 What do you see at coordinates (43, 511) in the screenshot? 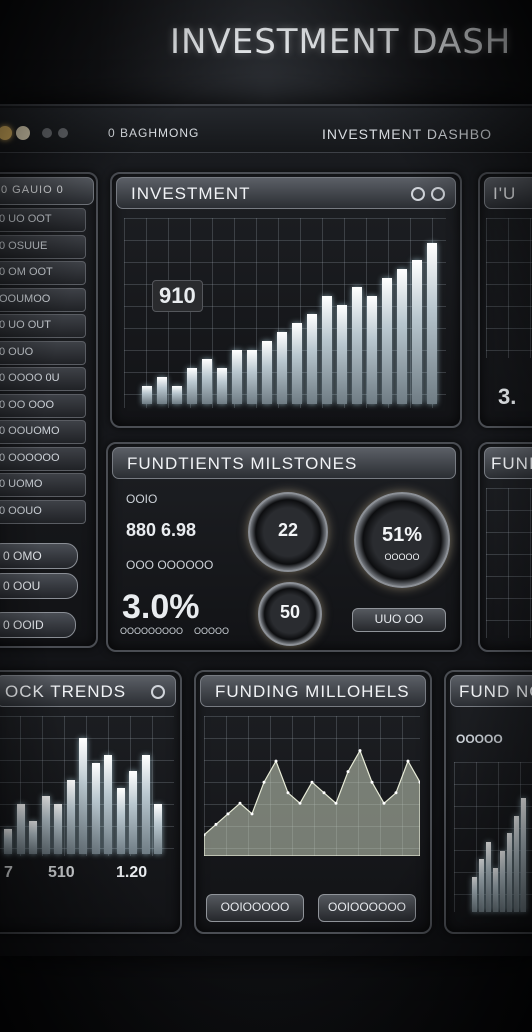
I see `sidebar-item: 0 OOUO` at bounding box center [43, 511].